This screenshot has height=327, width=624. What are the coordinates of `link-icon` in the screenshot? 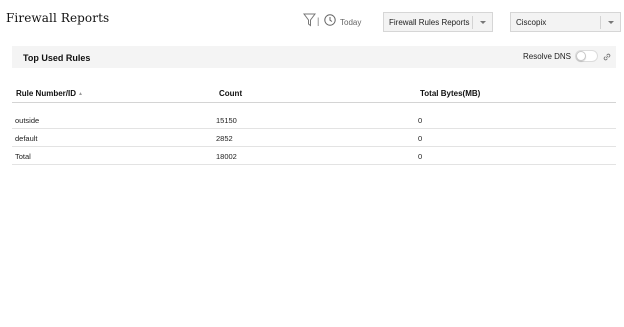 It's located at (607, 57).